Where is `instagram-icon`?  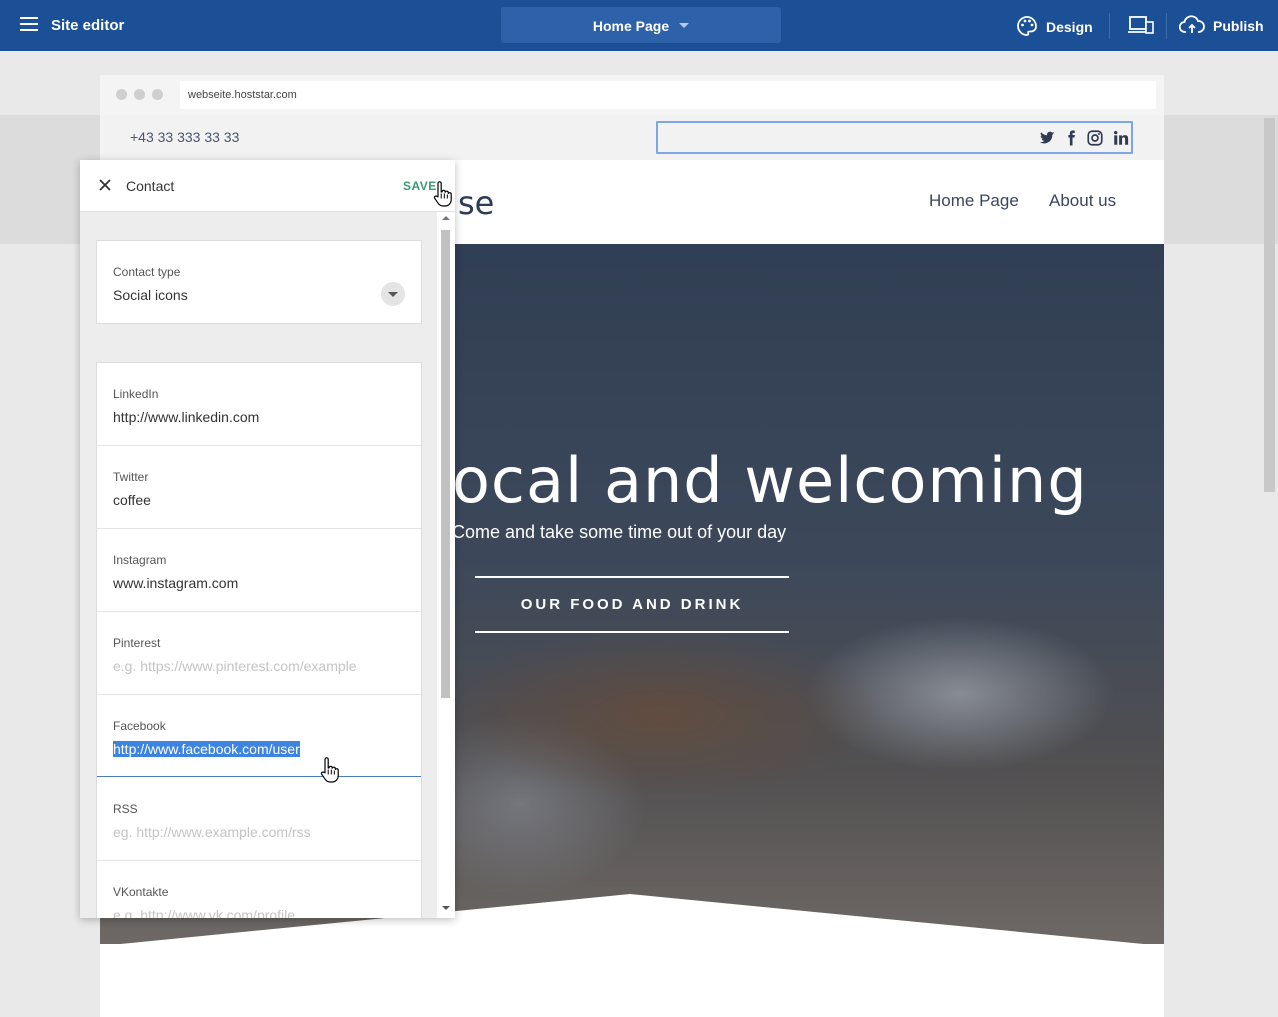 instagram-icon is located at coordinates (1095, 138).